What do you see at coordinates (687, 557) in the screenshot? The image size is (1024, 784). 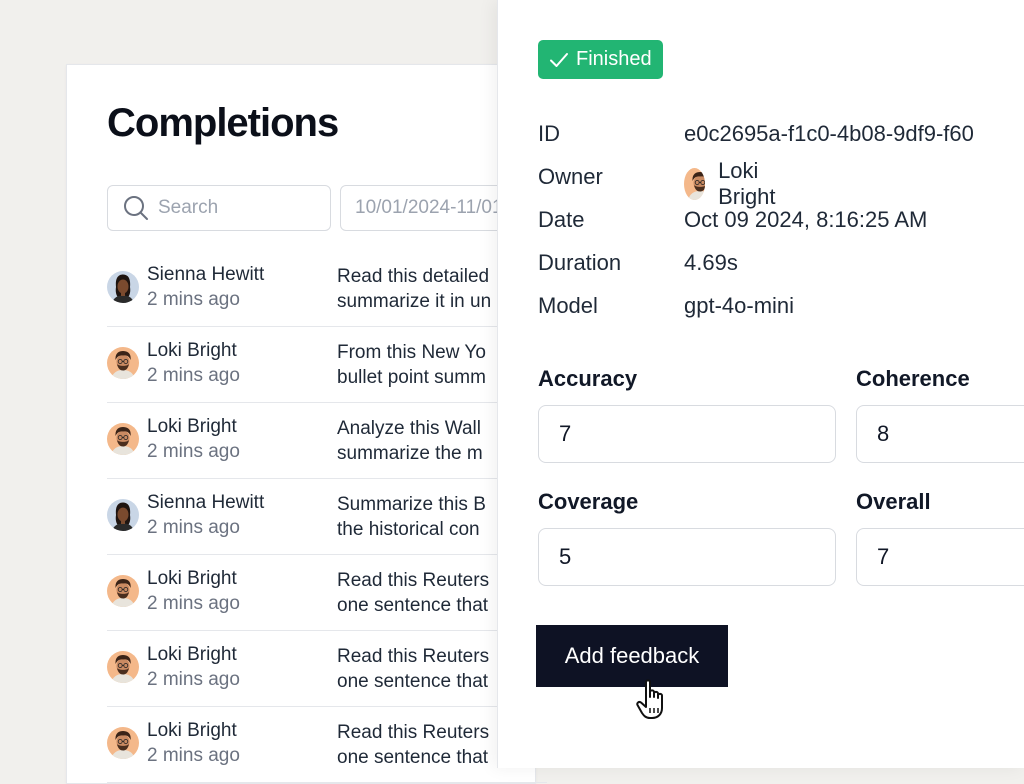 I see `coverage-field: 5` at bounding box center [687, 557].